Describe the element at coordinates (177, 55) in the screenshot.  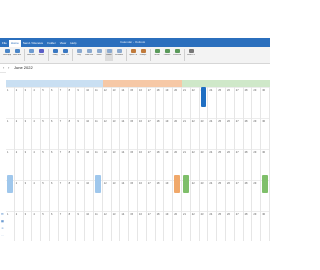
I see `permissions-button: Permissions` at that location.